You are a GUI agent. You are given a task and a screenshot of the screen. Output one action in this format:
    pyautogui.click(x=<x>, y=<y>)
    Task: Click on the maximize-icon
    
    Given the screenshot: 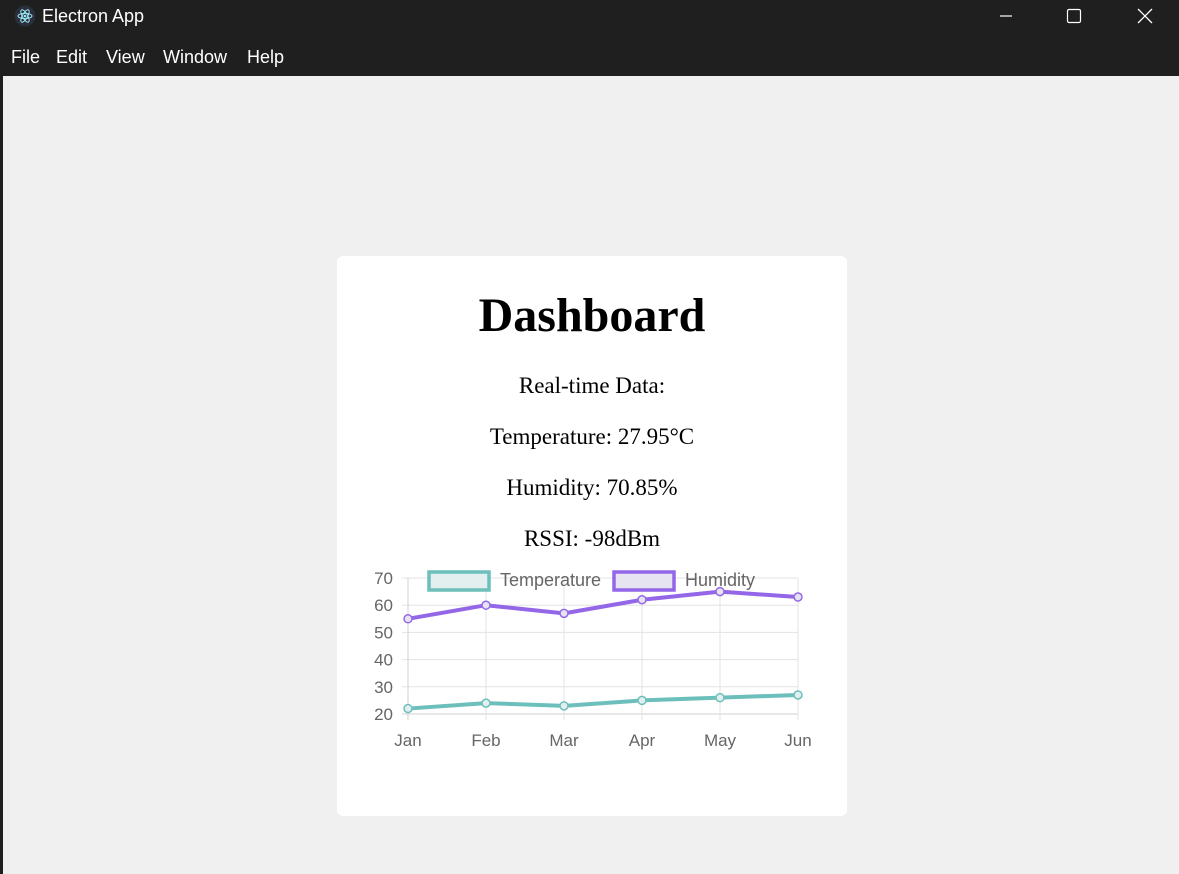 What is the action you would take?
    pyautogui.click(x=1074, y=16)
    